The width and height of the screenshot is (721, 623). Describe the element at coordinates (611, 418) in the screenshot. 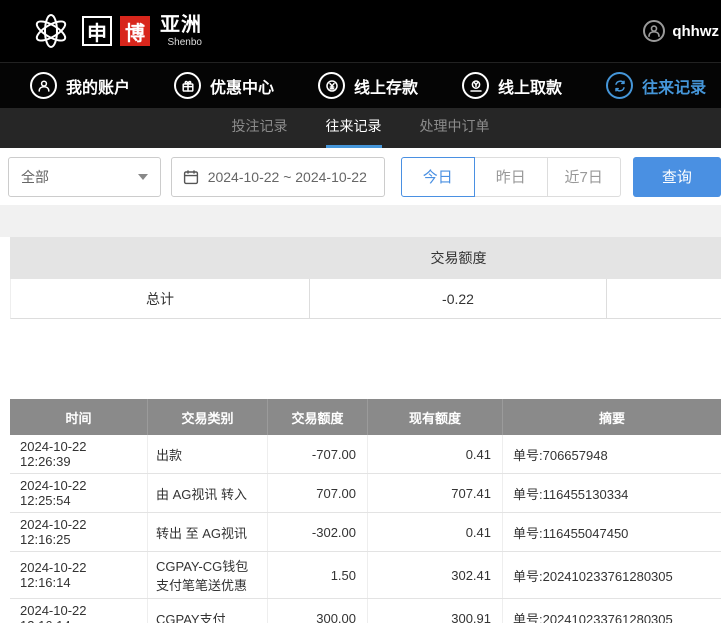

I see `col-header-summary: 摘要` at that location.